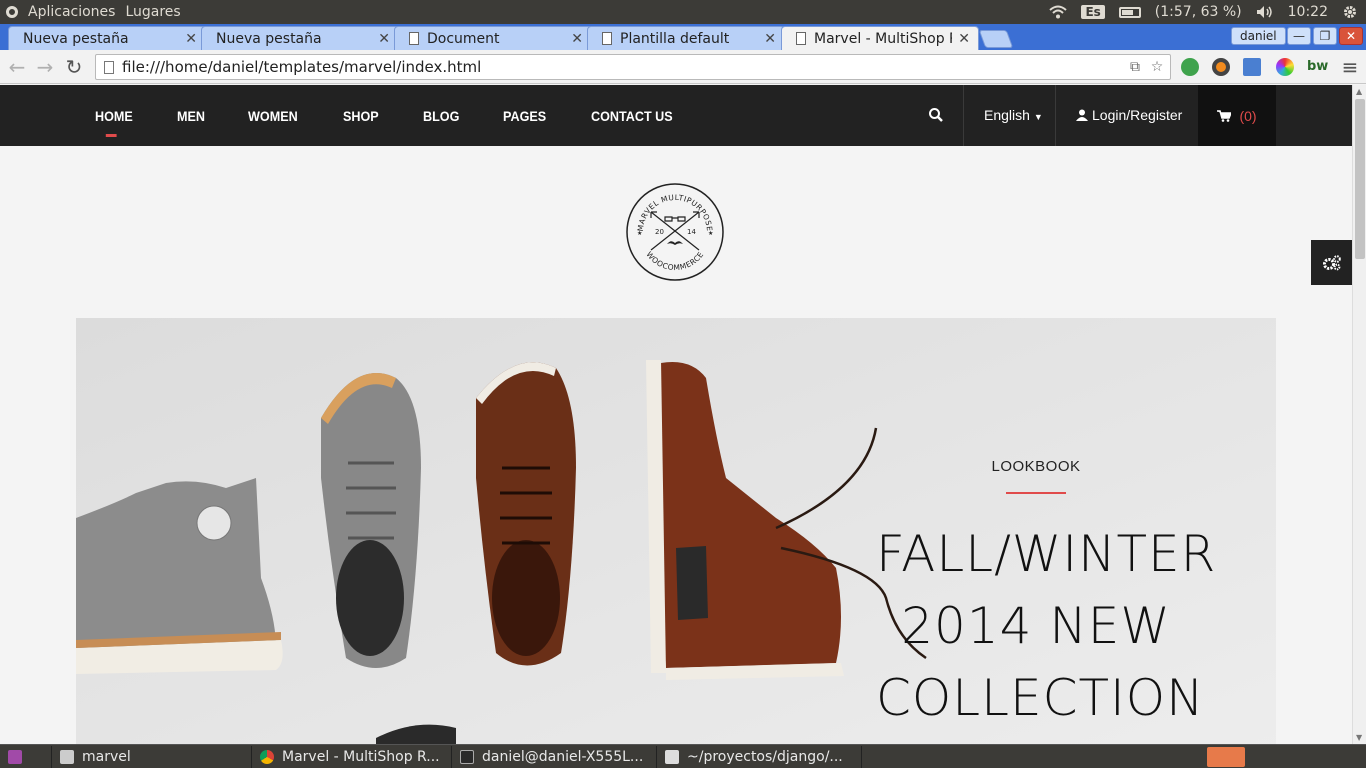  What do you see at coordinates (67, 756) in the screenshot?
I see `folder-icon` at bounding box center [67, 756].